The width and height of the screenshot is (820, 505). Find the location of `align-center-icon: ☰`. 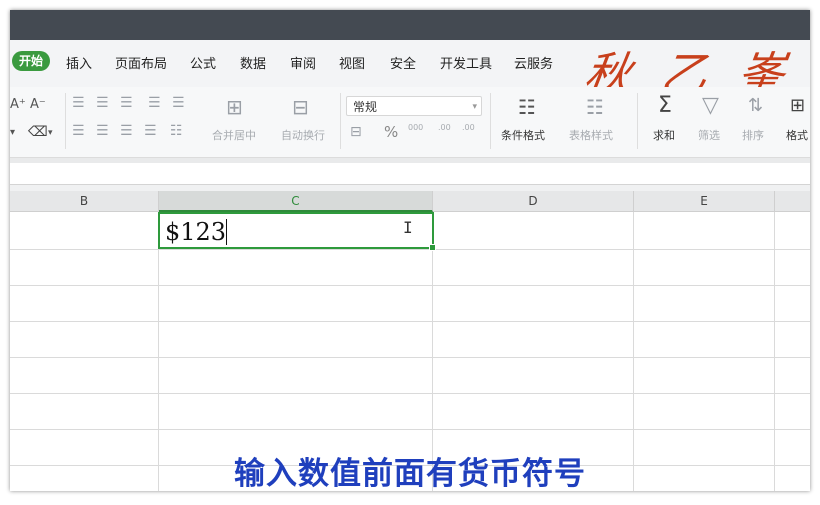

align-center-icon: ☰ is located at coordinates (102, 131).